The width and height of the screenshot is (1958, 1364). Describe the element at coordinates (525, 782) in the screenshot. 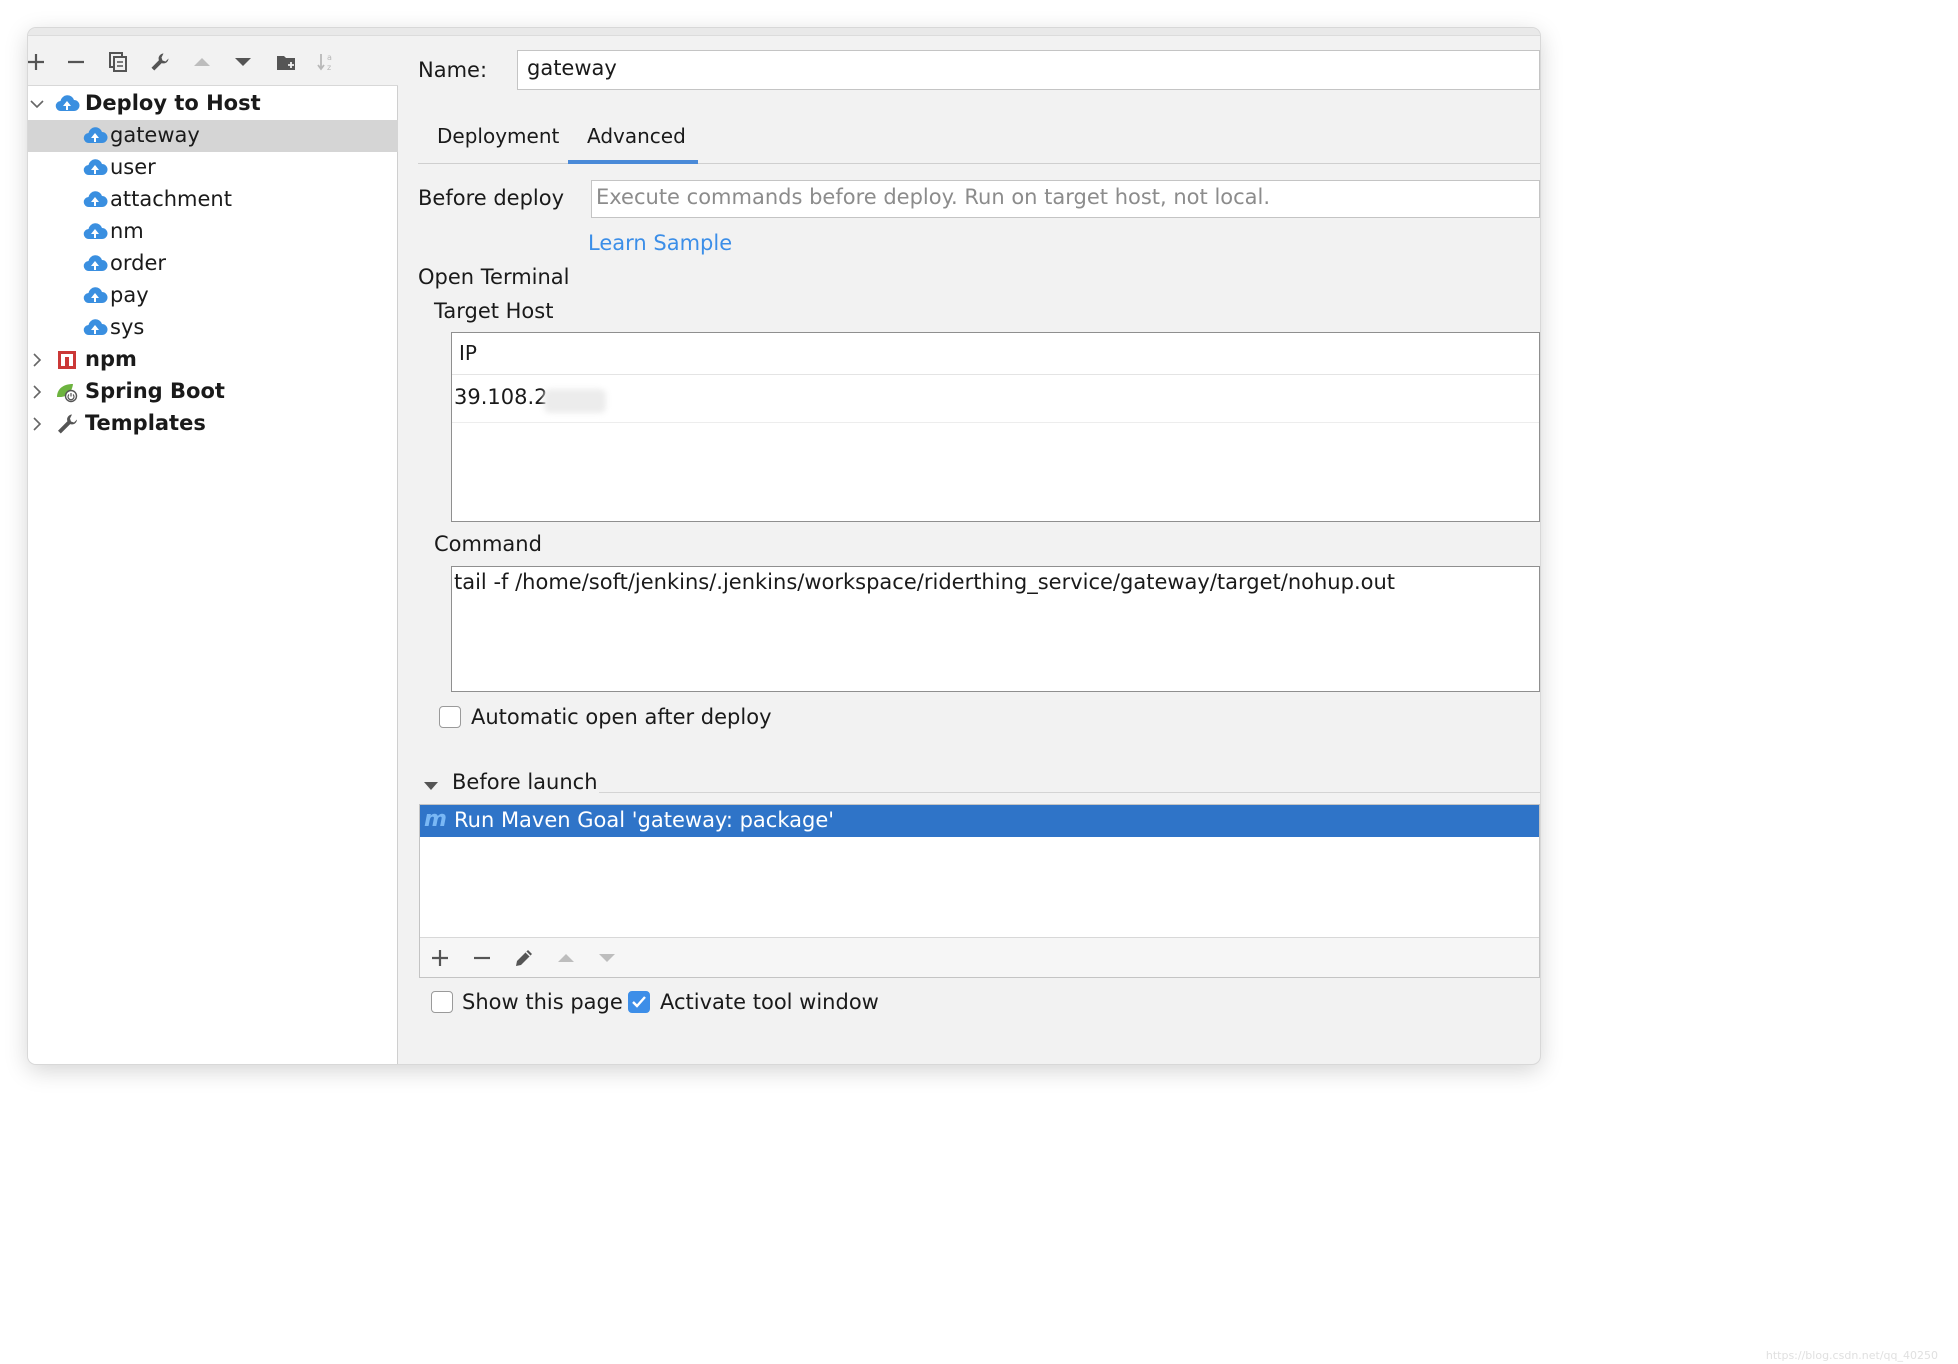

I see `before-launch-label: Before launch` at that location.